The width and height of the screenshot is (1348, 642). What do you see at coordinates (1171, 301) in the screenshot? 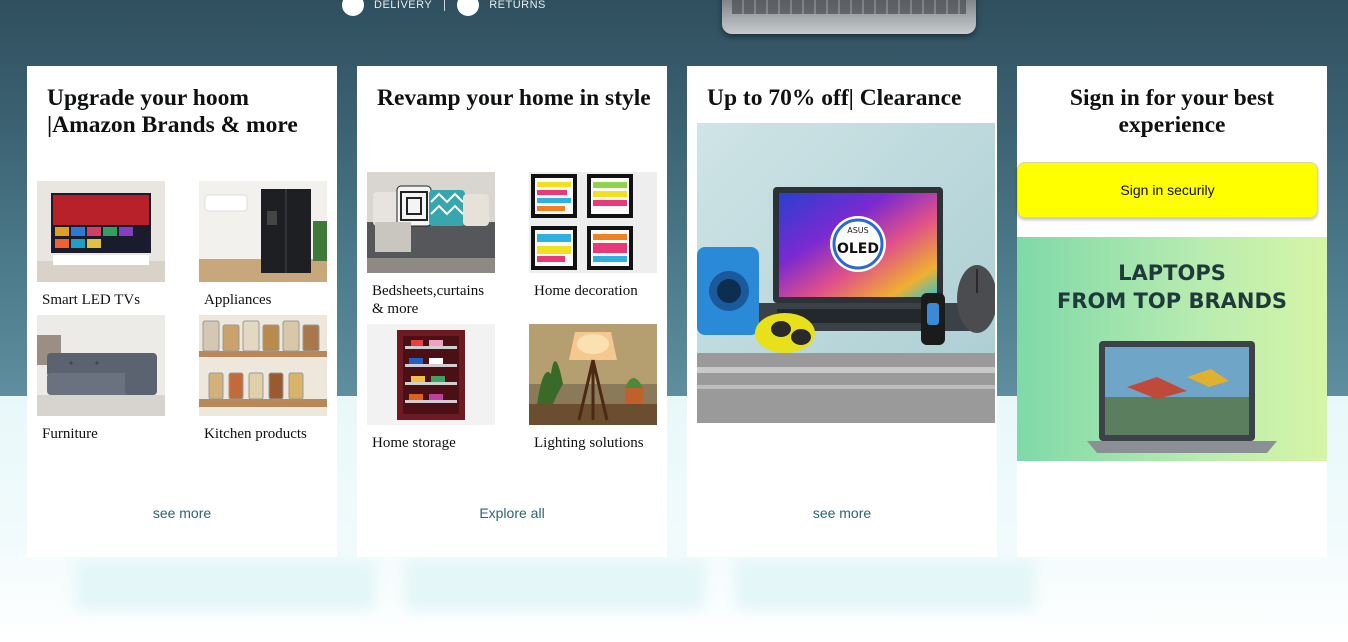
I see `promo-line-2: FROM TOP BRANDS` at bounding box center [1171, 301].